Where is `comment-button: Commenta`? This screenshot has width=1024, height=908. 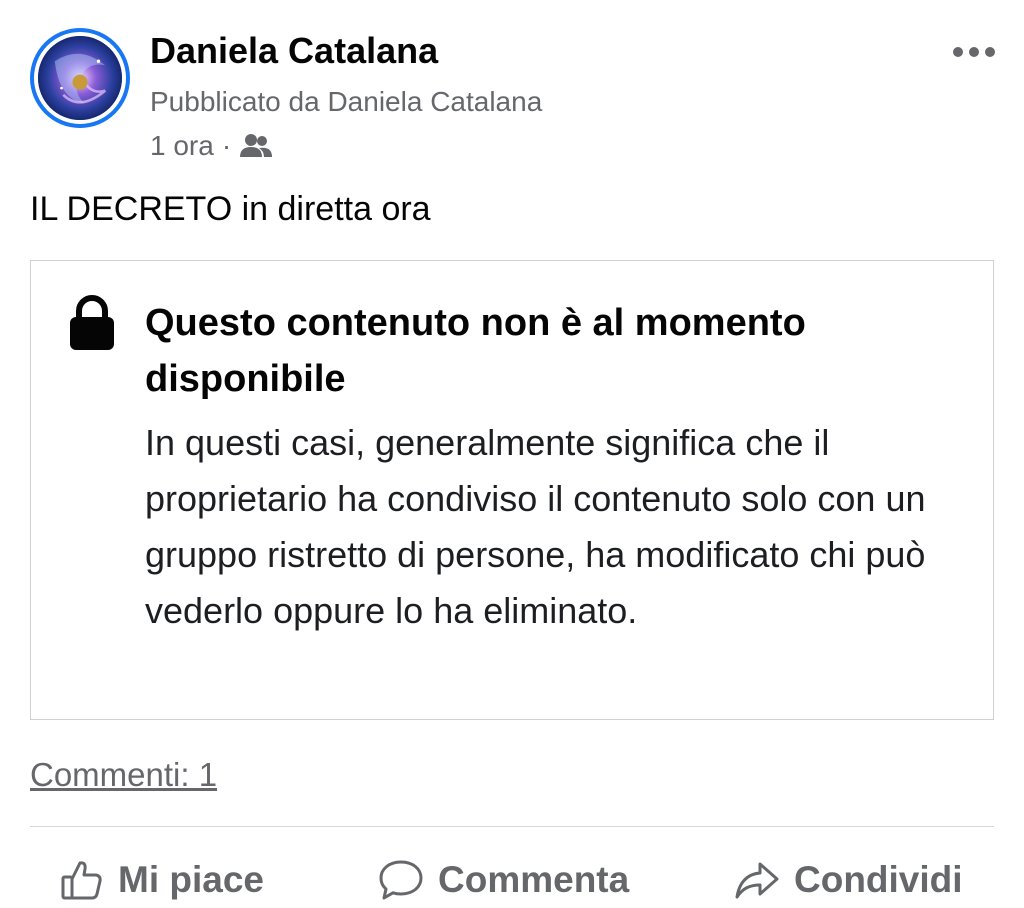 comment-button: Commenta is located at coordinates (503, 880).